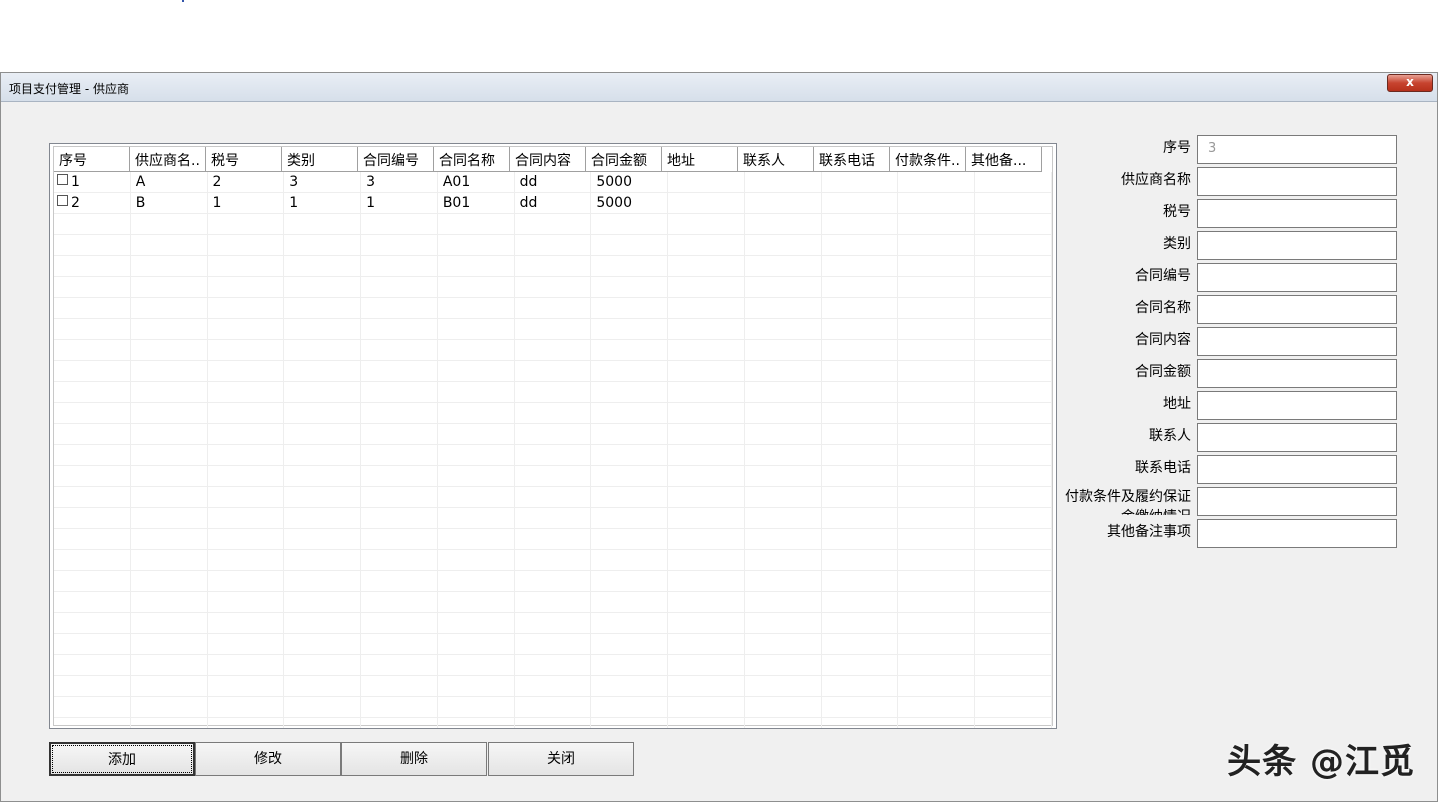 The height and width of the screenshot is (805, 1440). I want to click on form-row: 税号, so click(1231, 214).